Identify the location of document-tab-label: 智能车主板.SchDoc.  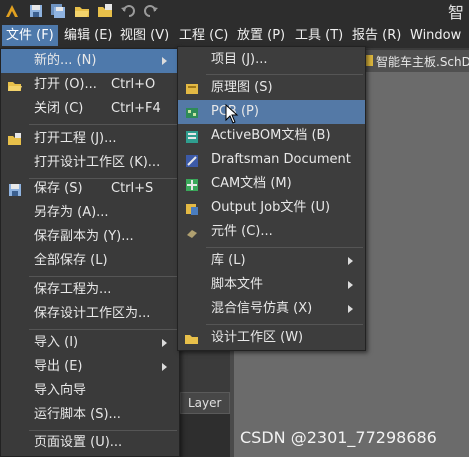
(422, 62).